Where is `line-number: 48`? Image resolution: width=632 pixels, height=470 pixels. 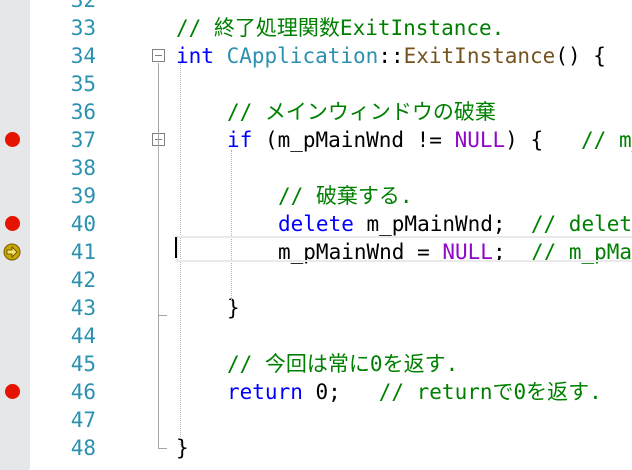 line-number: 48 is located at coordinates (83, 448).